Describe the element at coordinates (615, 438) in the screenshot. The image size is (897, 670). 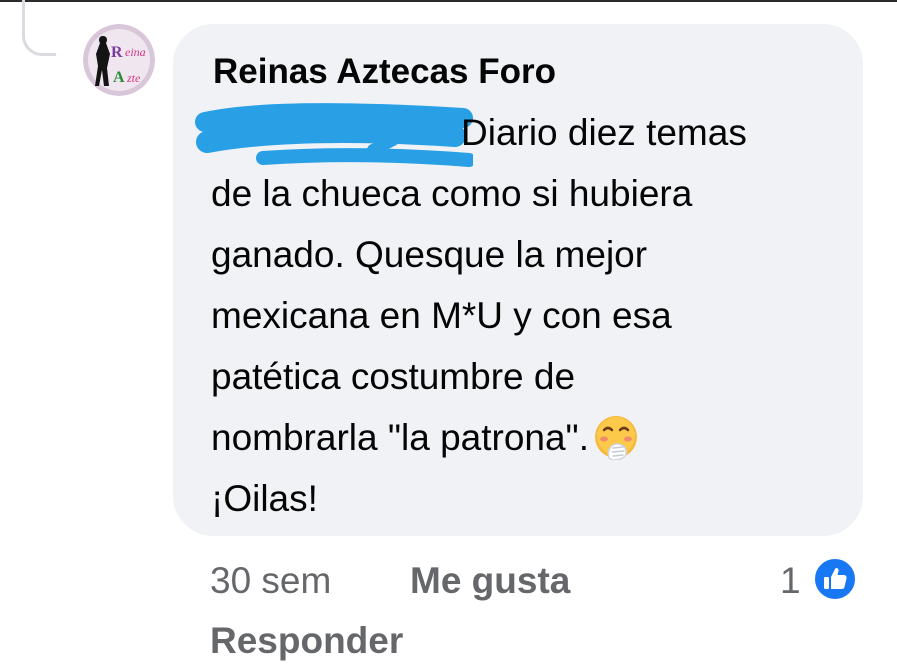
I see `face-with-hand-over-mouth-icon` at that location.